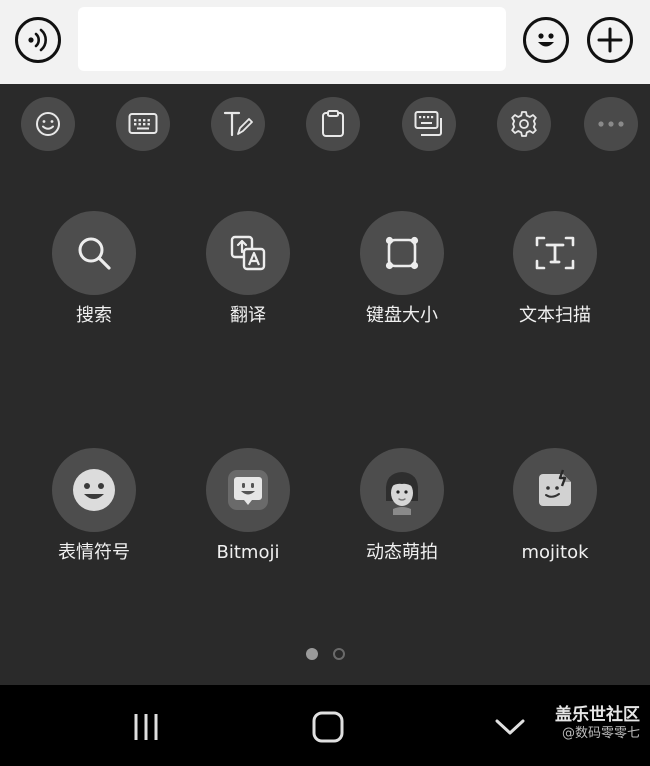  I want to click on translate-icon, so click(248, 253).